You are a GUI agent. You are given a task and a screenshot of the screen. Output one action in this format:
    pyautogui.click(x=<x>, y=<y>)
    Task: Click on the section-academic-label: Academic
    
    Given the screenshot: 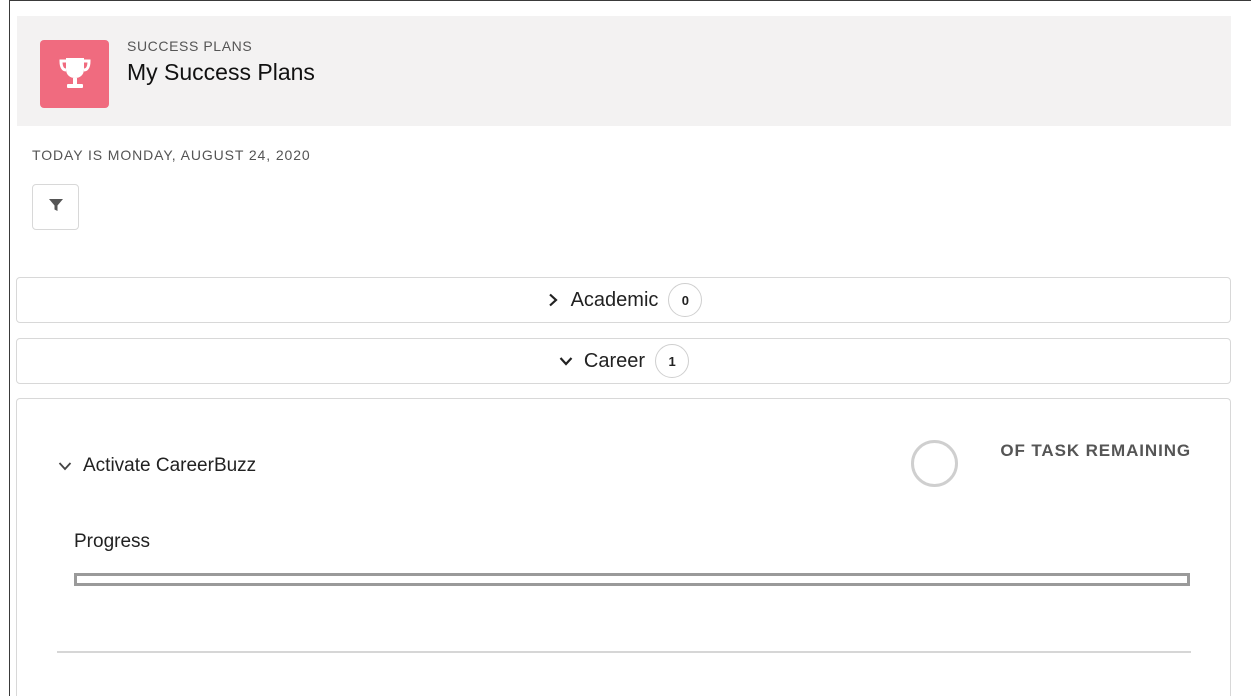 What is the action you would take?
    pyautogui.click(x=614, y=299)
    